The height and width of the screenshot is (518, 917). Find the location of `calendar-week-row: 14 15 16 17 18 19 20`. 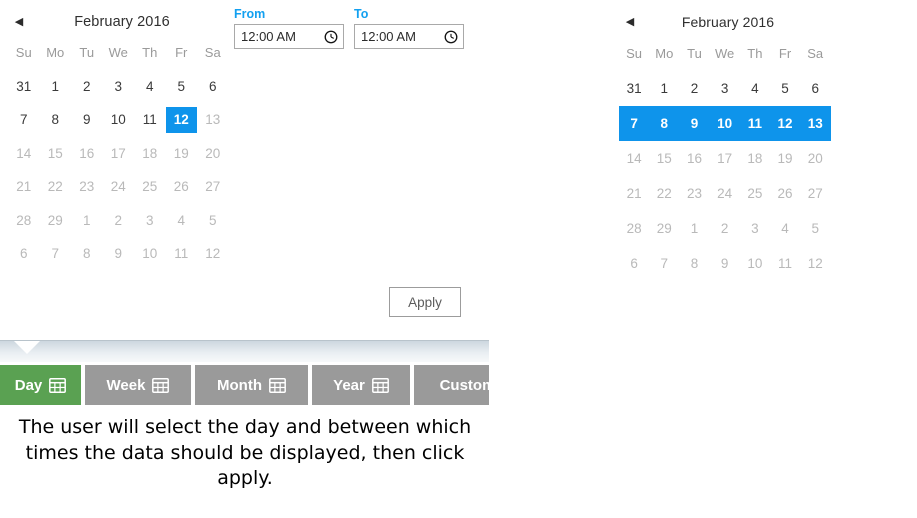

calendar-week-row: 14 15 16 17 18 19 20 is located at coordinates (725, 158).